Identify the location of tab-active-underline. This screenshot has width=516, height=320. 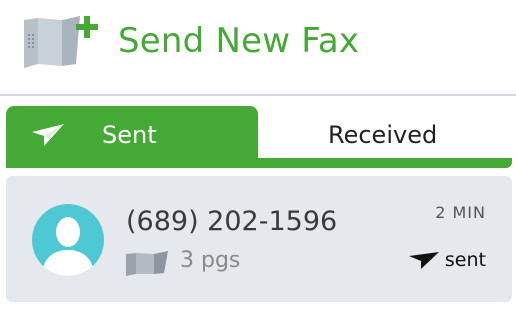
(259, 163).